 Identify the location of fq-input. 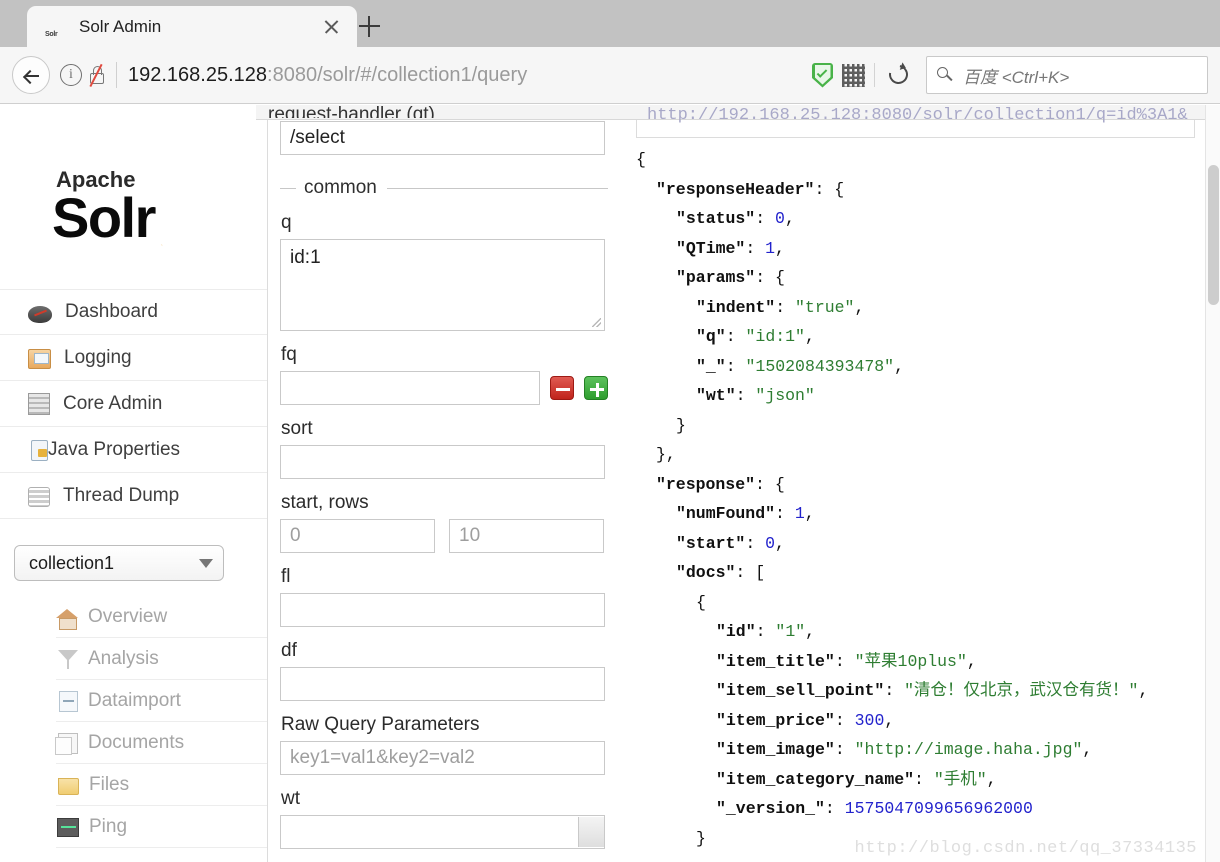
(410, 388).